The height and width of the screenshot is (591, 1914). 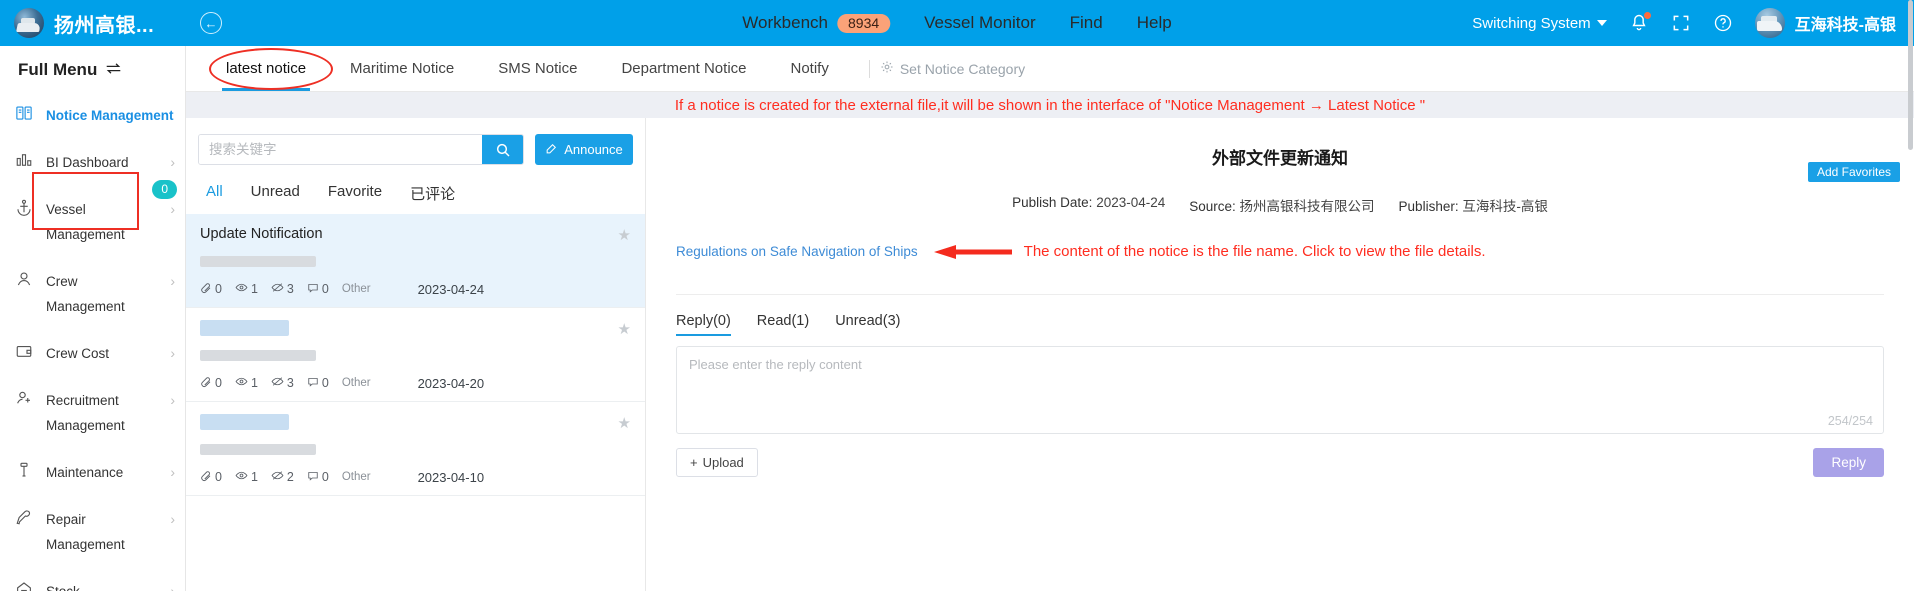 What do you see at coordinates (1825, 23) in the screenshot?
I see `user-area: 互海科技-高银` at bounding box center [1825, 23].